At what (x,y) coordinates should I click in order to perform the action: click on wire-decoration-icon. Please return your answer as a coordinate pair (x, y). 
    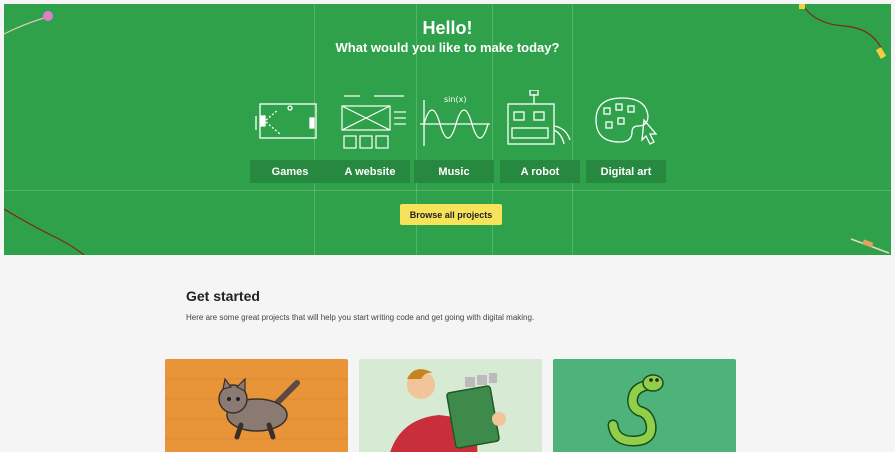
    Looking at the image, I should click on (44, 231).